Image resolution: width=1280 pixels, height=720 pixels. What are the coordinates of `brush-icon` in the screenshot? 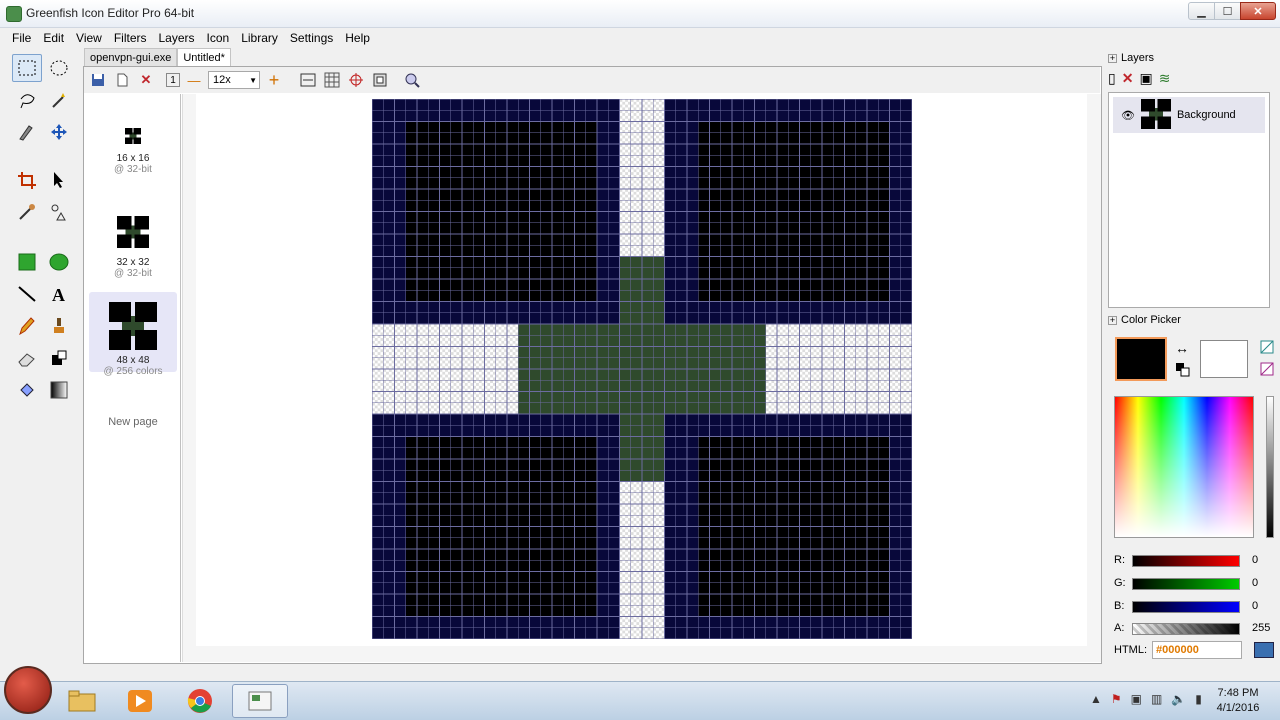 It's located at (59, 326).